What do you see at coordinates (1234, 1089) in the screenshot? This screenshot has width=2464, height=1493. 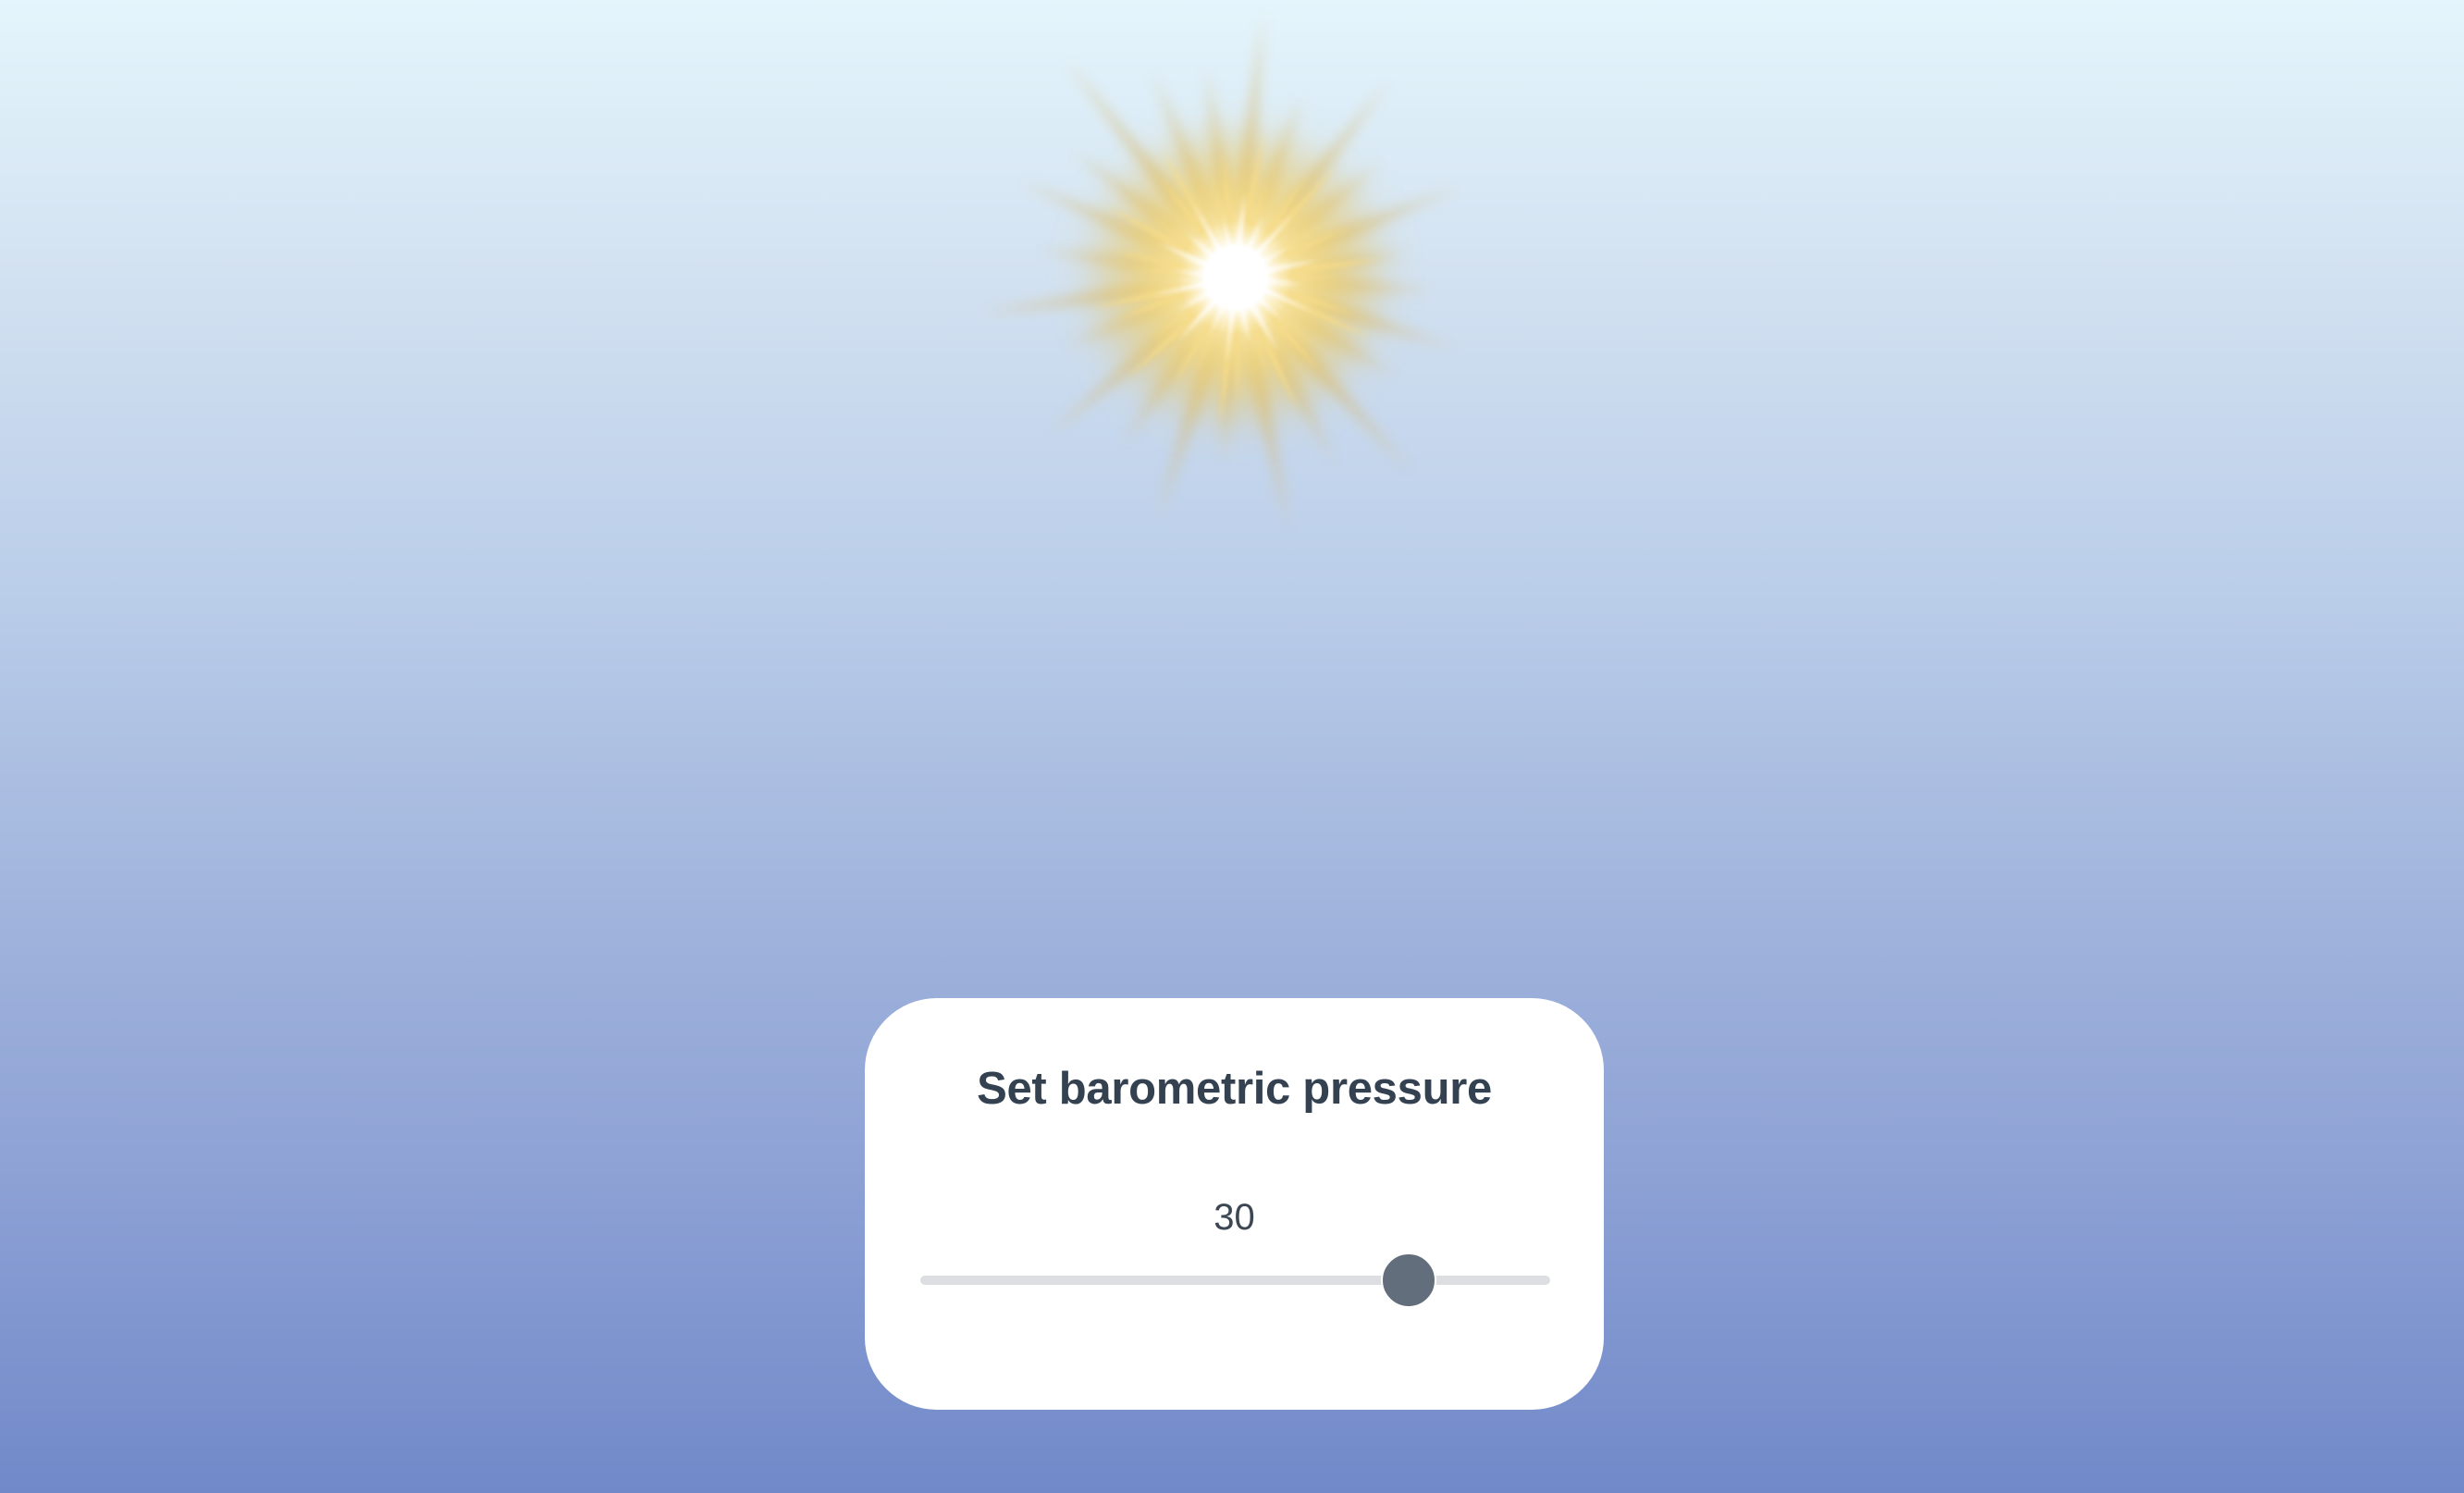 I see `panel-title: Set barometric pressure` at bounding box center [1234, 1089].